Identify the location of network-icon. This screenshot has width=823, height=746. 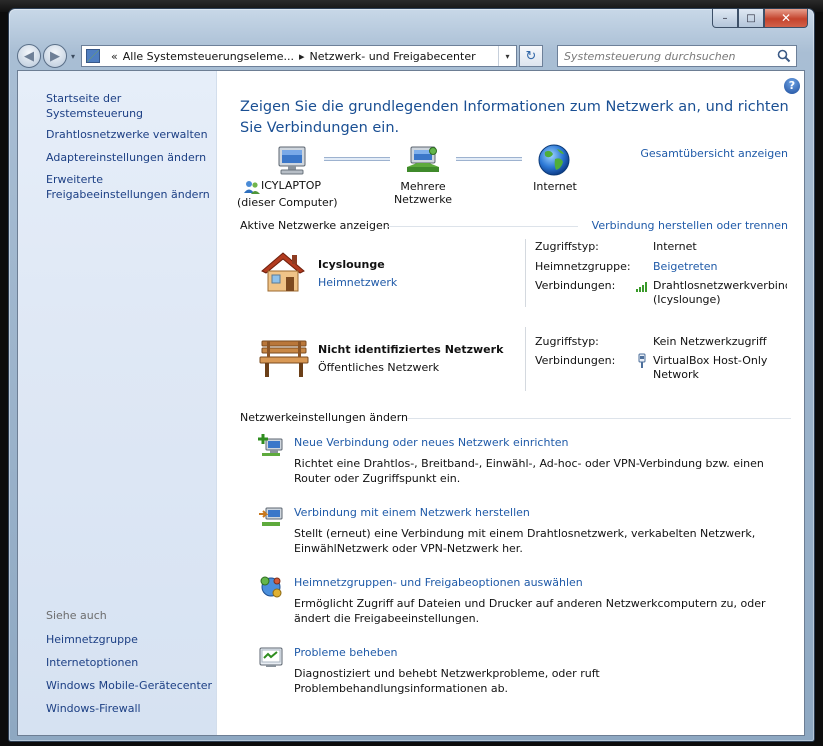
(423, 160).